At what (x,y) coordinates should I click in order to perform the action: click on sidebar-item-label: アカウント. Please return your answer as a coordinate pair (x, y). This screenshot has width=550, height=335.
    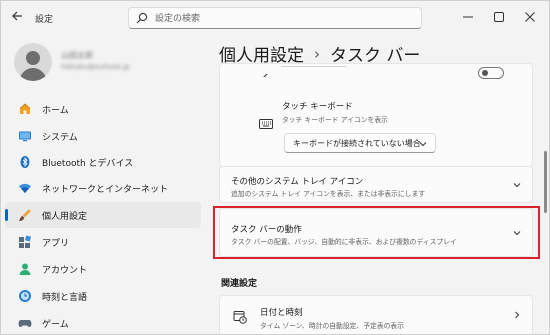
    Looking at the image, I should click on (65, 271).